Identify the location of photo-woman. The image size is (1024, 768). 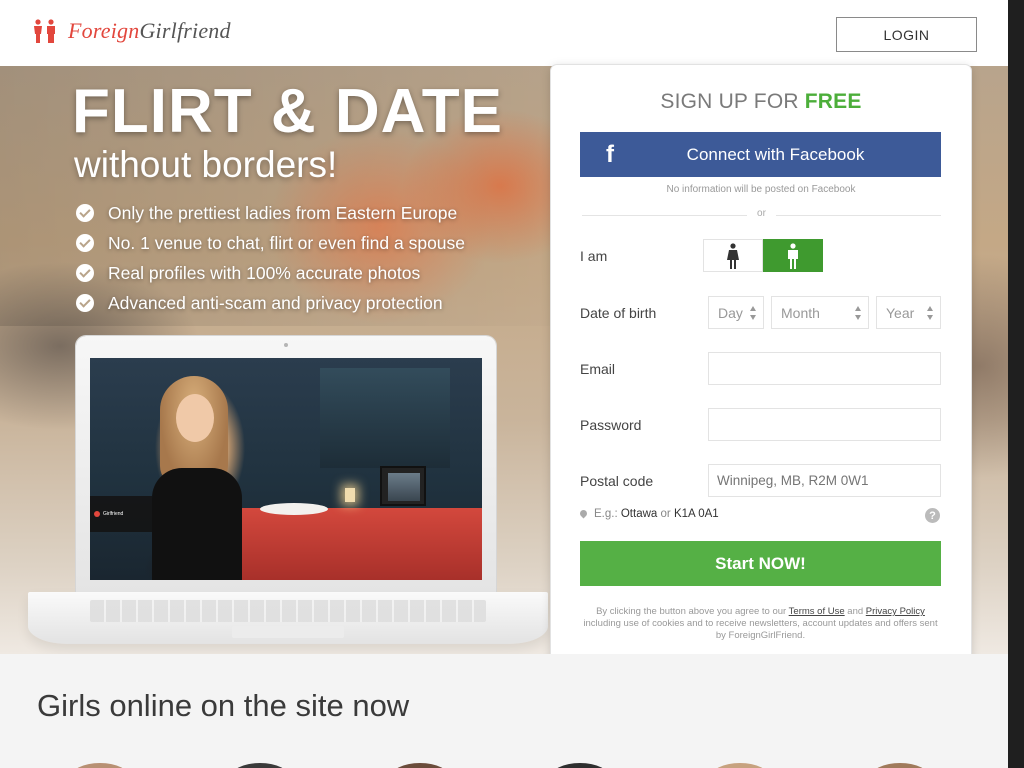
(197, 478).